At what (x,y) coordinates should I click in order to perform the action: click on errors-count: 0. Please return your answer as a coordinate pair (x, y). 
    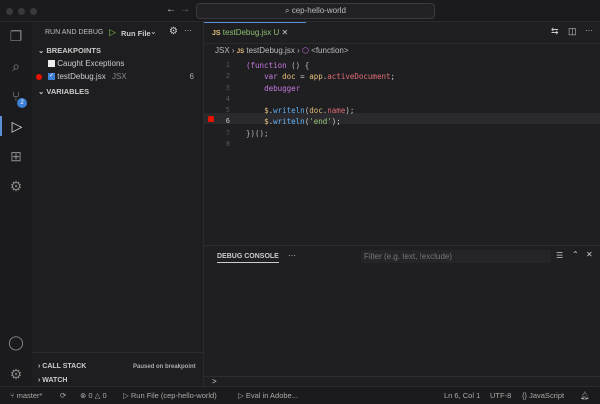
    Looking at the image, I should click on (90, 395).